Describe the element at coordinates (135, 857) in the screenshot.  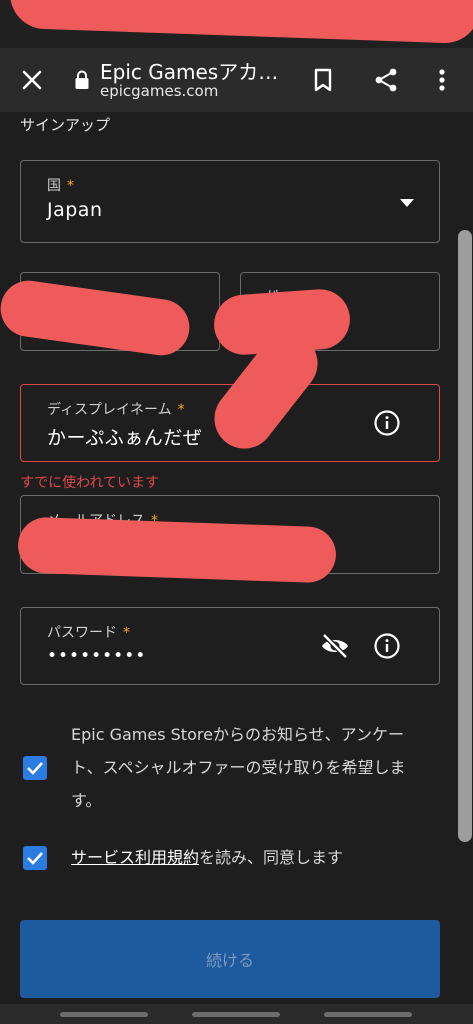
I see `tos-link: サービス利用規約` at that location.